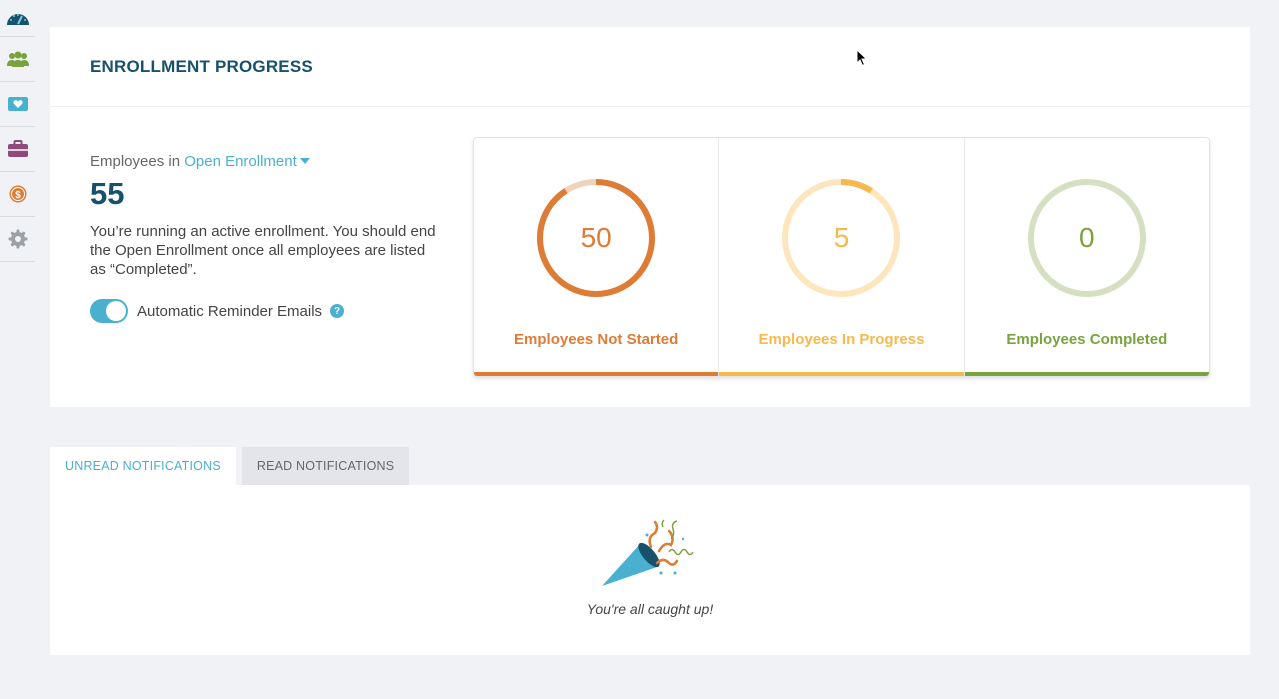 The image size is (1279, 699). Describe the element at coordinates (116, 311) in the screenshot. I see `toggle-knob` at that location.